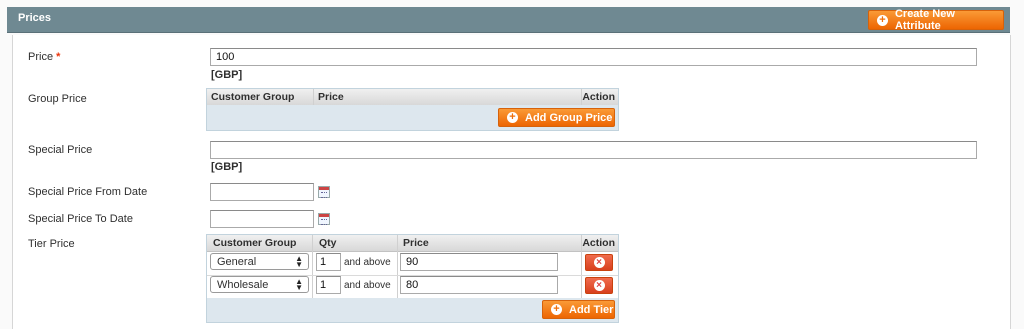  I want to click on special-to-date-input, so click(262, 219).